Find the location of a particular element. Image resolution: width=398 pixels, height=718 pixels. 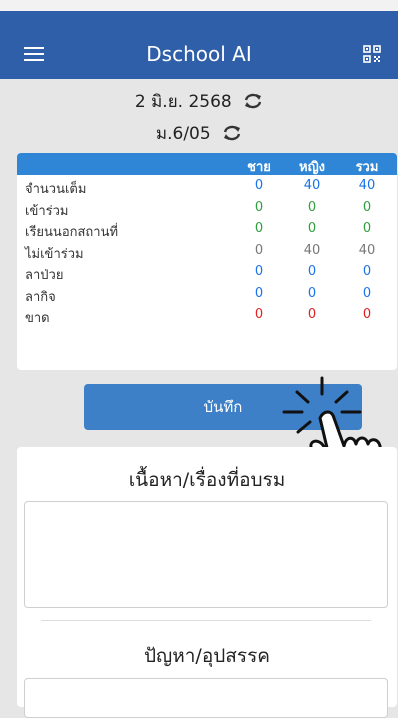

attendance-row: ลากิจ 0 0 0 is located at coordinates (207, 294).